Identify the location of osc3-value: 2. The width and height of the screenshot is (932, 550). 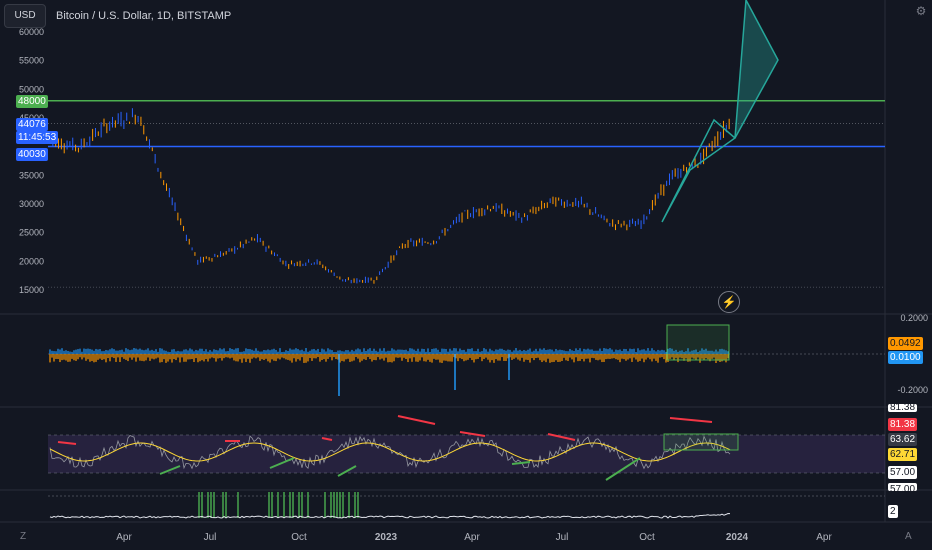
(893, 511).